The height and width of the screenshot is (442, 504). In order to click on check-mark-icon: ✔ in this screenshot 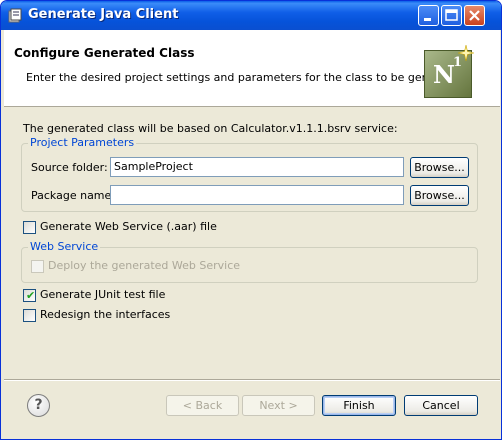, I will do `click(31, 295)`.